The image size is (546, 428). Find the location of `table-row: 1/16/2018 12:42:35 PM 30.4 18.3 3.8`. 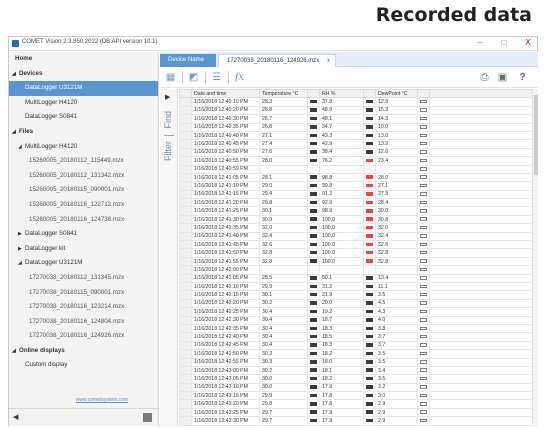

table-row: 1/16/2018 12:42:35 PM 30.4 18.3 3.8 is located at coordinates (356, 328).